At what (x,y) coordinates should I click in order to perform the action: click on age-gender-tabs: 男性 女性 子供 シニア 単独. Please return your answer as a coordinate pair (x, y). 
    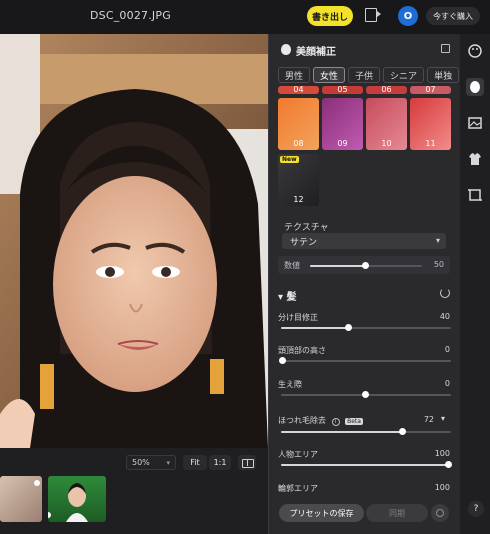
    Looking at the image, I should click on (369, 75).